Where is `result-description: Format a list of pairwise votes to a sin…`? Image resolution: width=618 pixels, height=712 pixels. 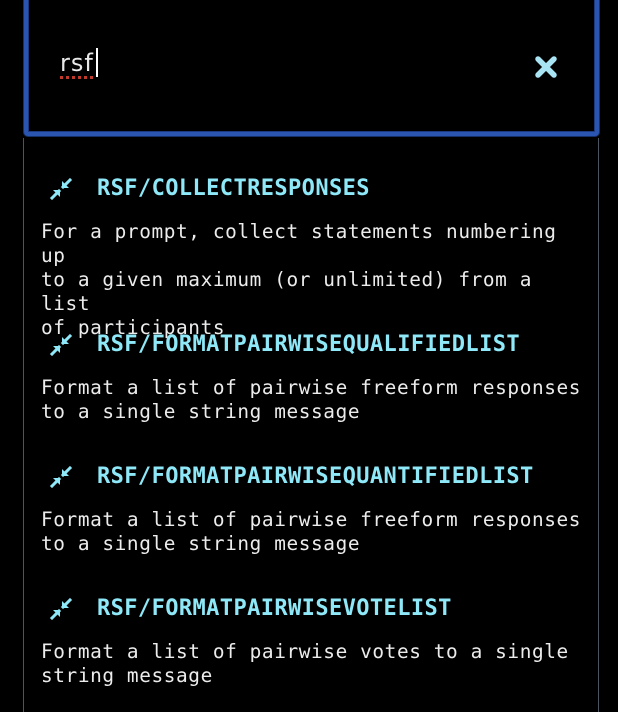 result-description: Format a list of pairwise votes to a sin… is located at coordinates (305, 663).